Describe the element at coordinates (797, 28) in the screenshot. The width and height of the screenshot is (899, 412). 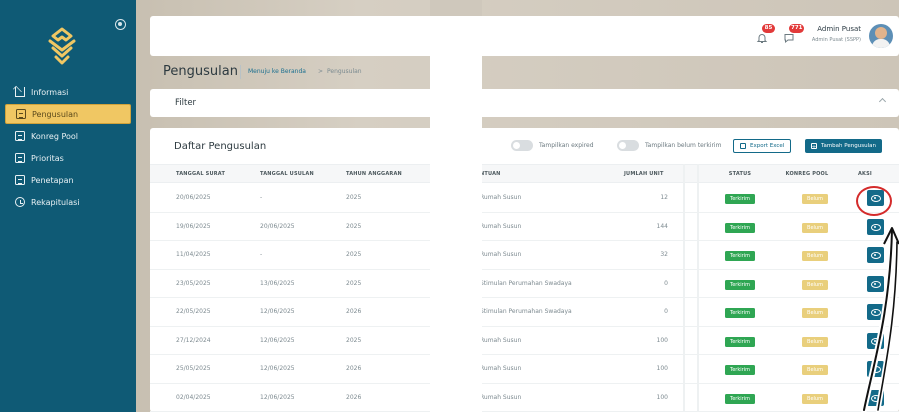
I see `message-count-badge: 771` at that location.